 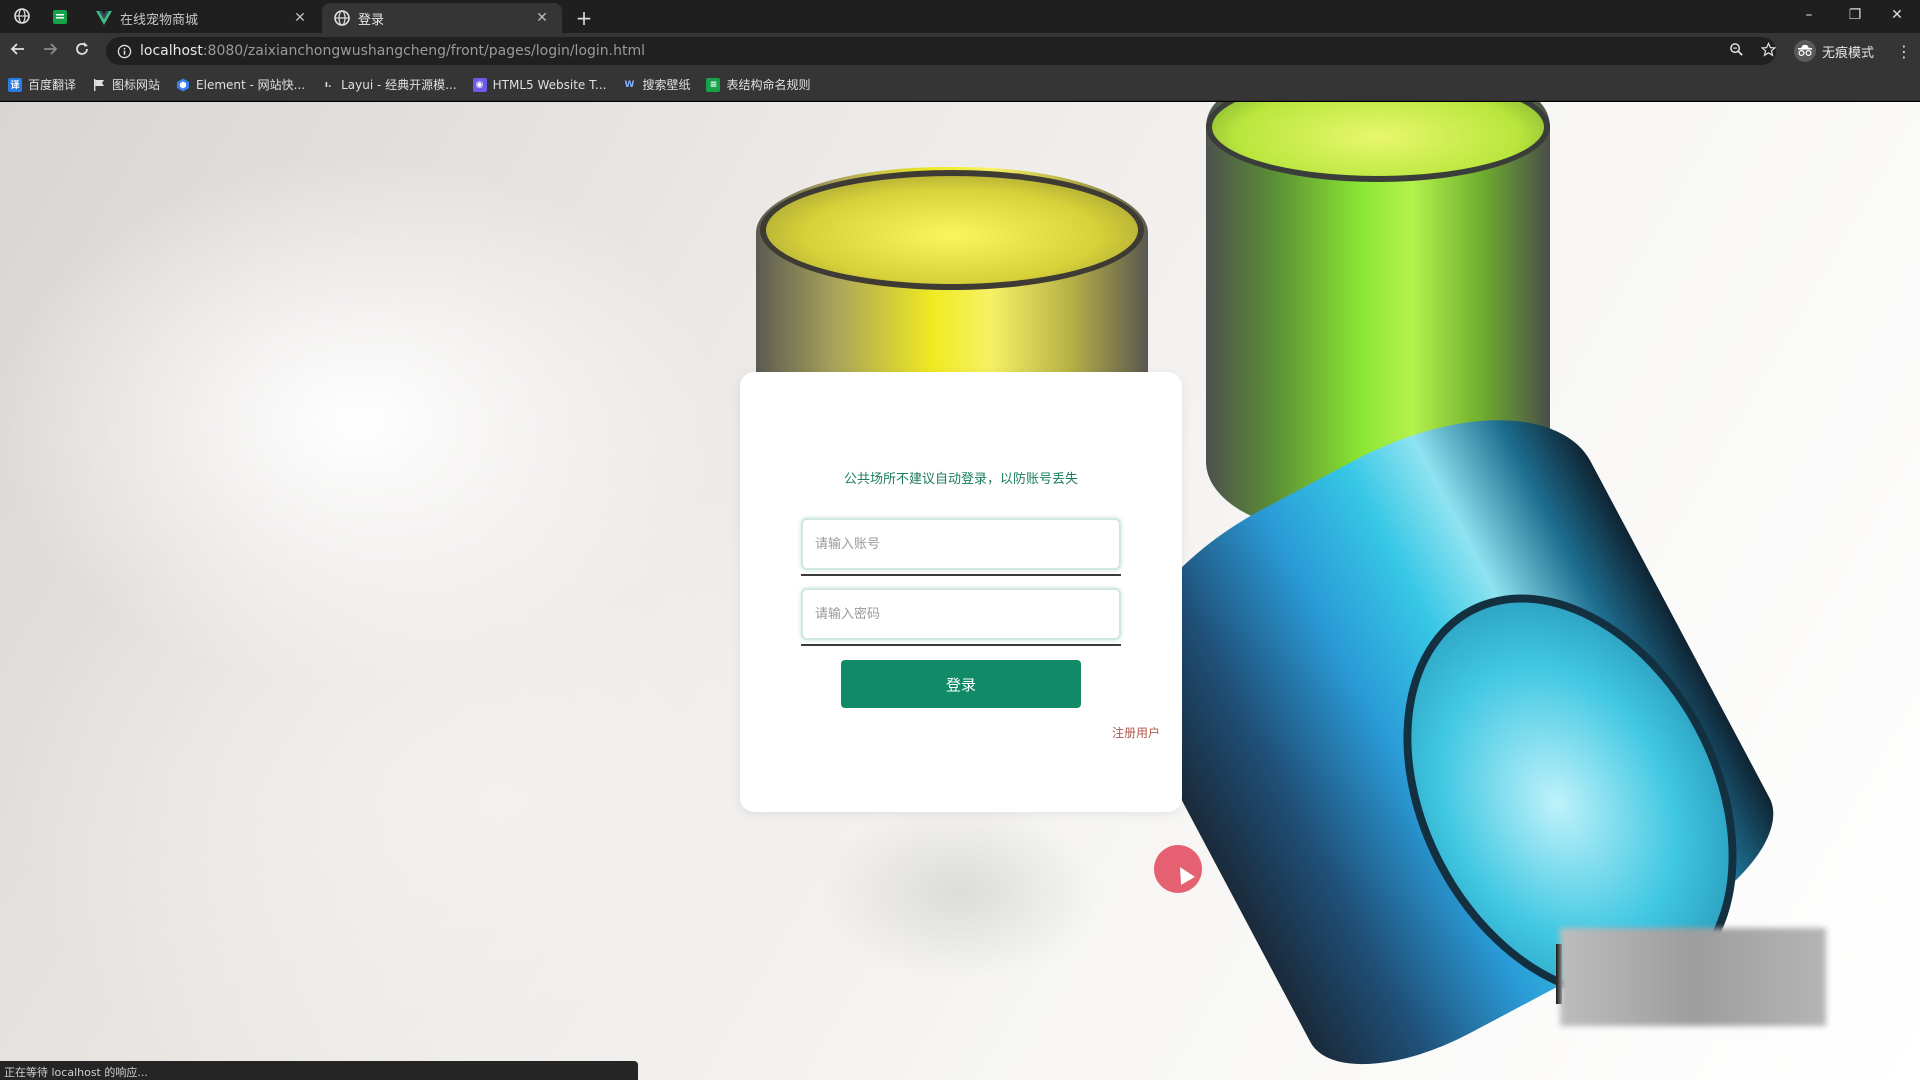 I want to click on background-reflection, so click(x=960, y=892).